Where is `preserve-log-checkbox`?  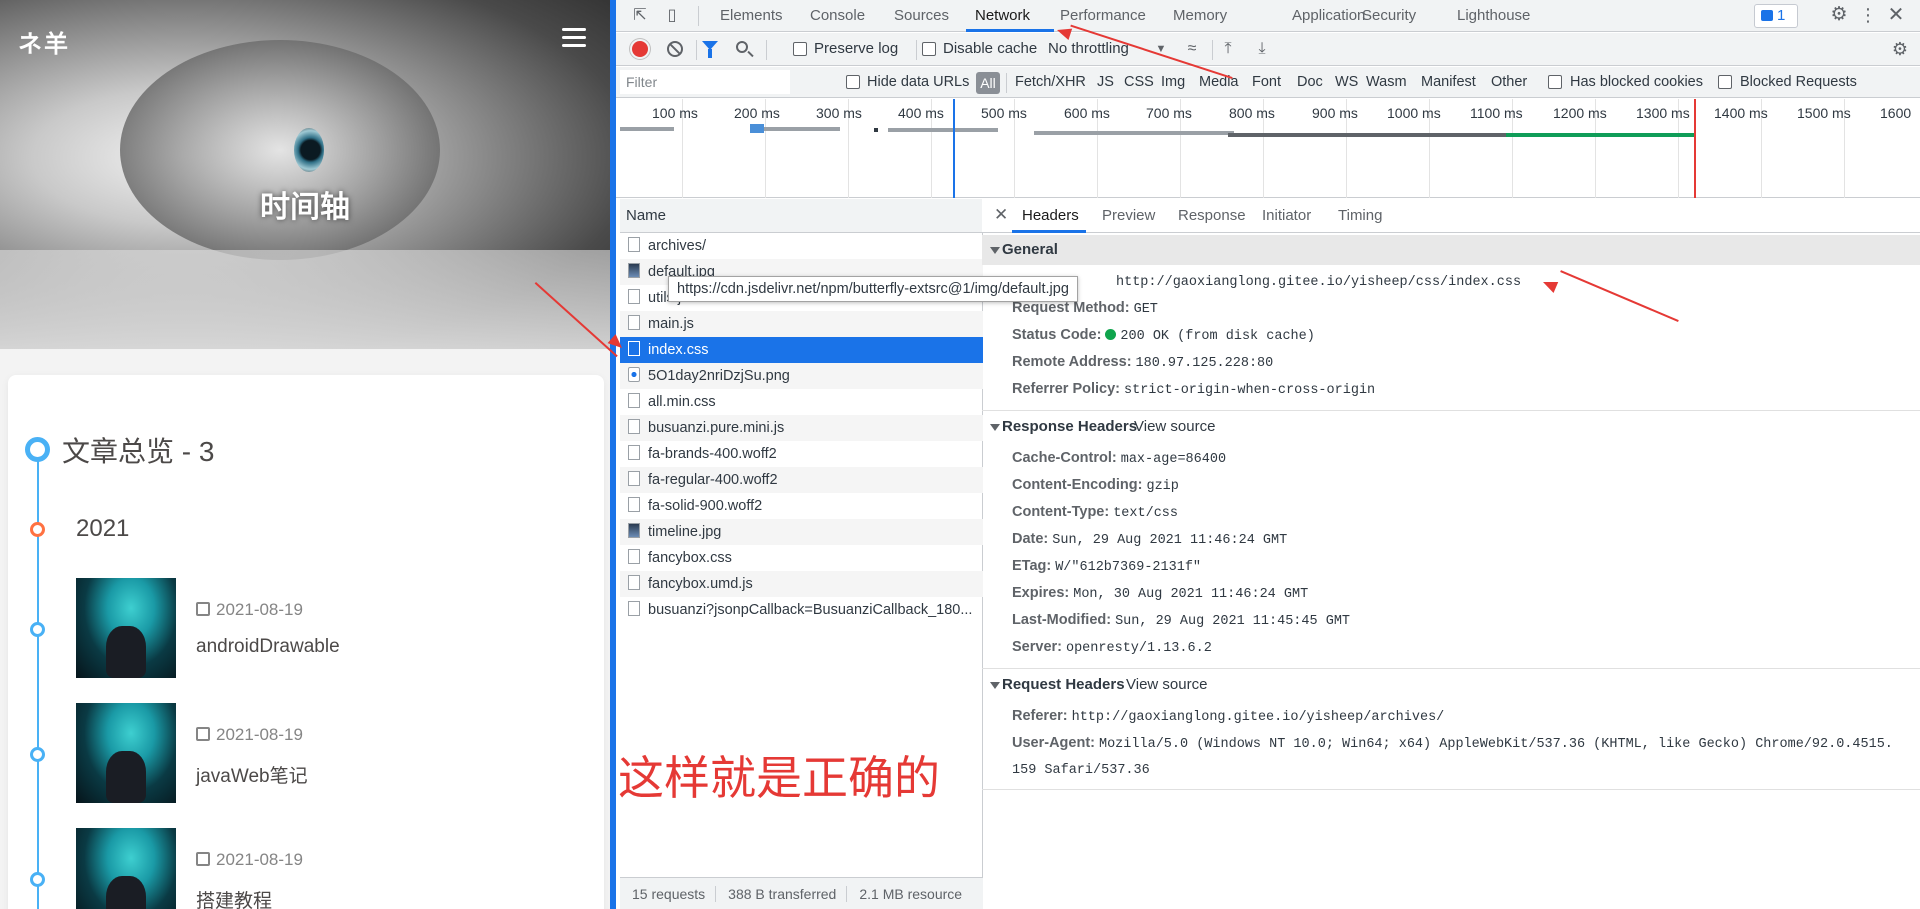
preserve-log-checkbox is located at coordinates (800, 49).